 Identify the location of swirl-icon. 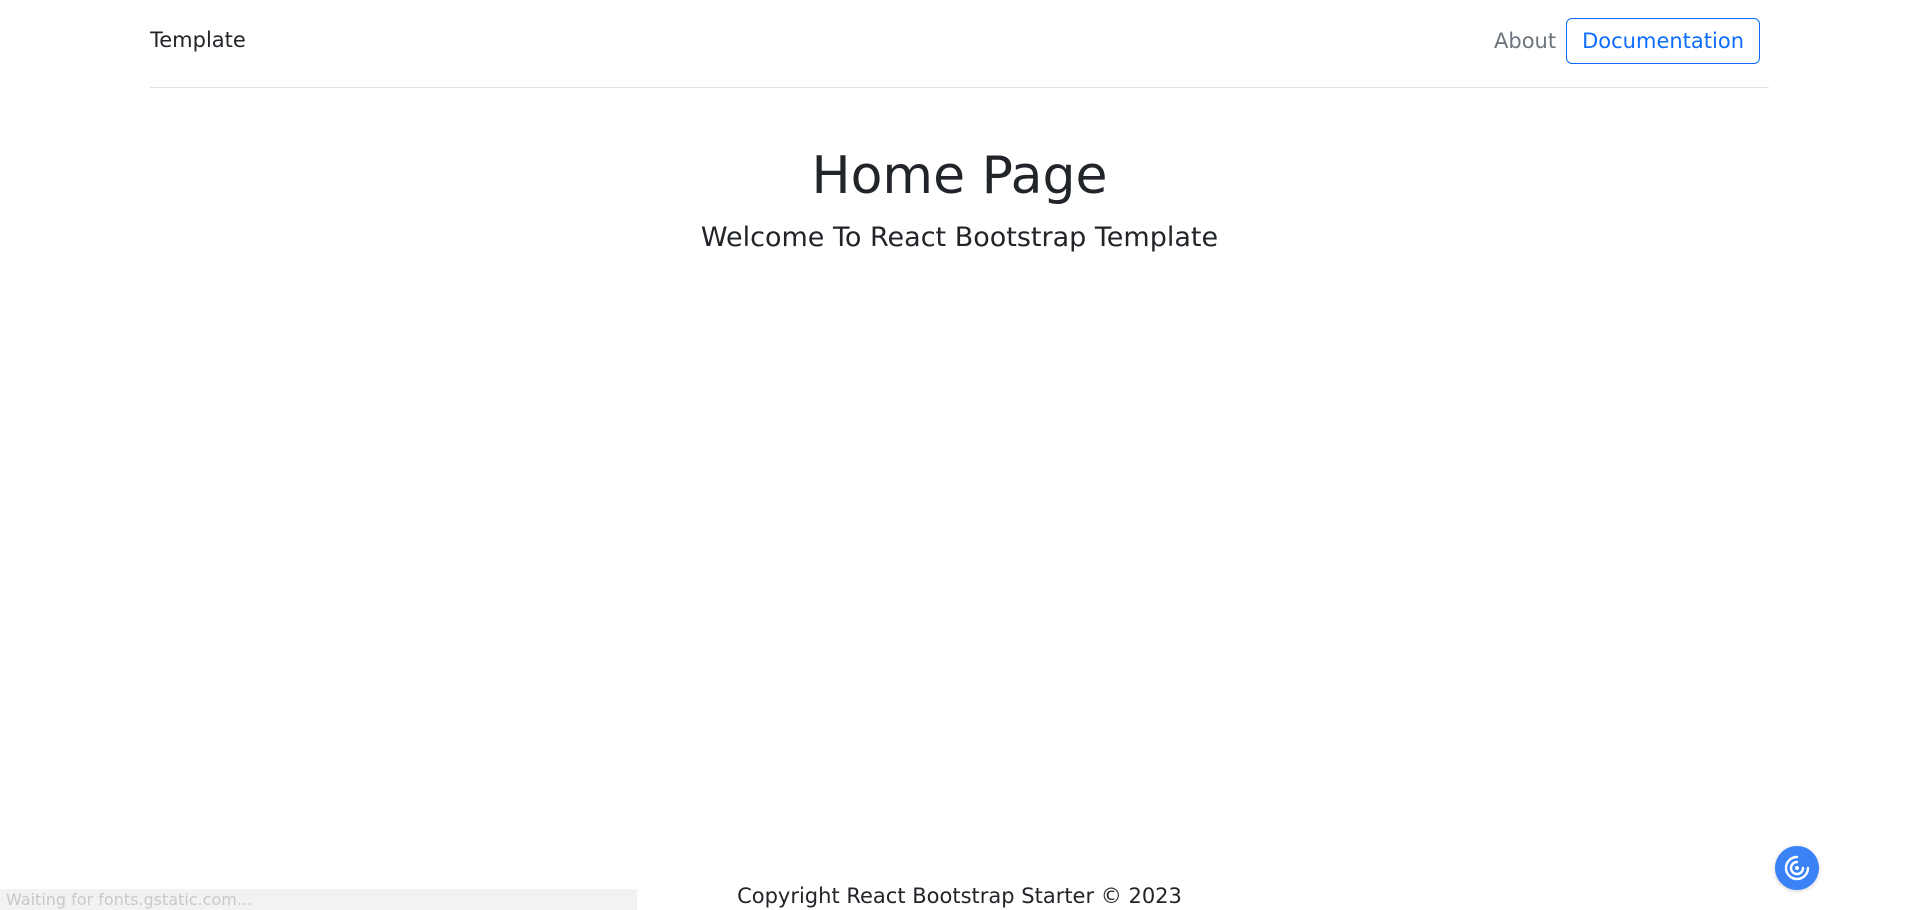
(1797, 868).